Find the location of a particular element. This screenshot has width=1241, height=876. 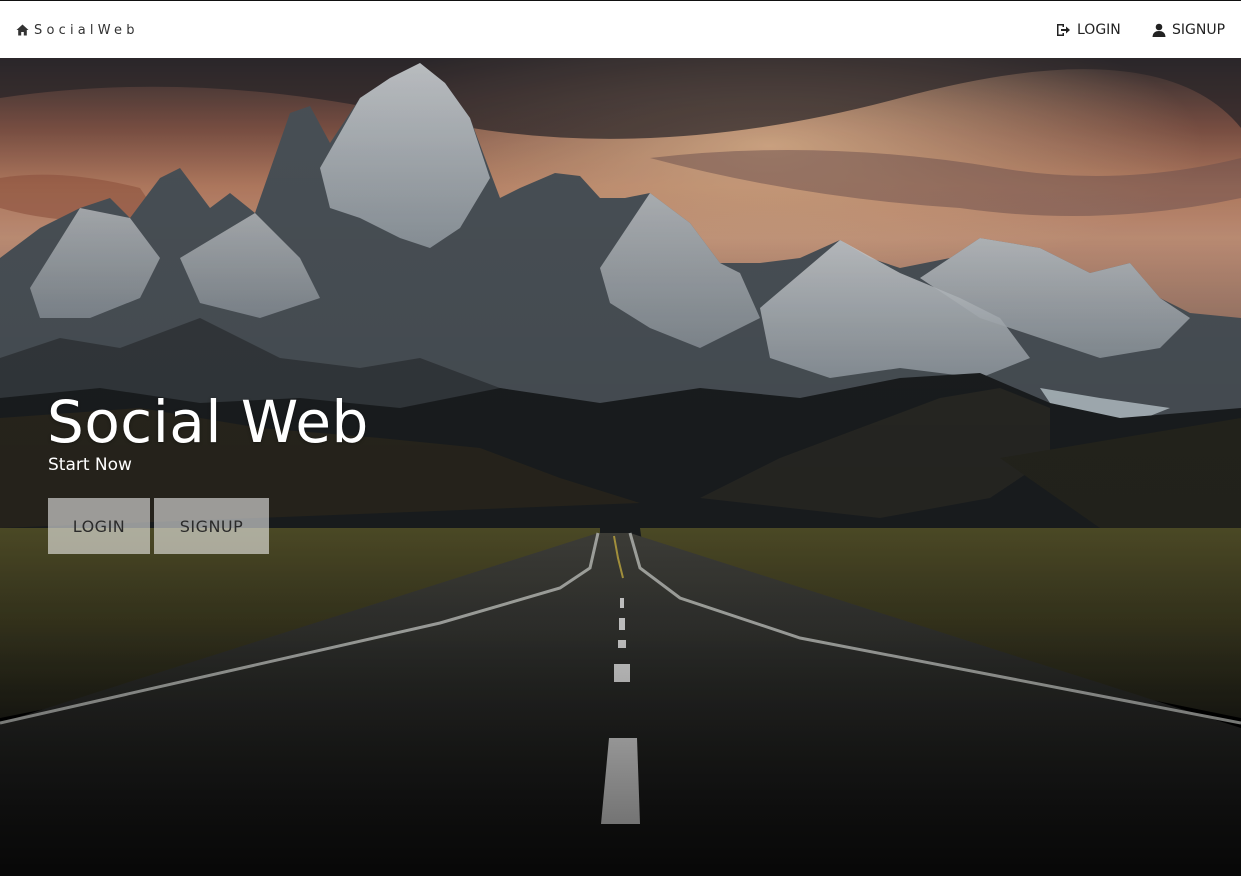

nav-signup-label: SIGNUP is located at coordinates (1199, 30).